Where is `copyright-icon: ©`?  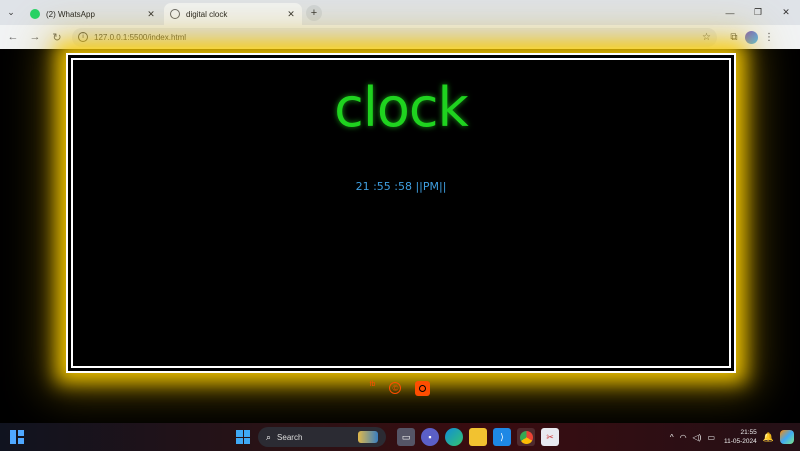 copyright-icon: © is located at coordinates (395, 388).